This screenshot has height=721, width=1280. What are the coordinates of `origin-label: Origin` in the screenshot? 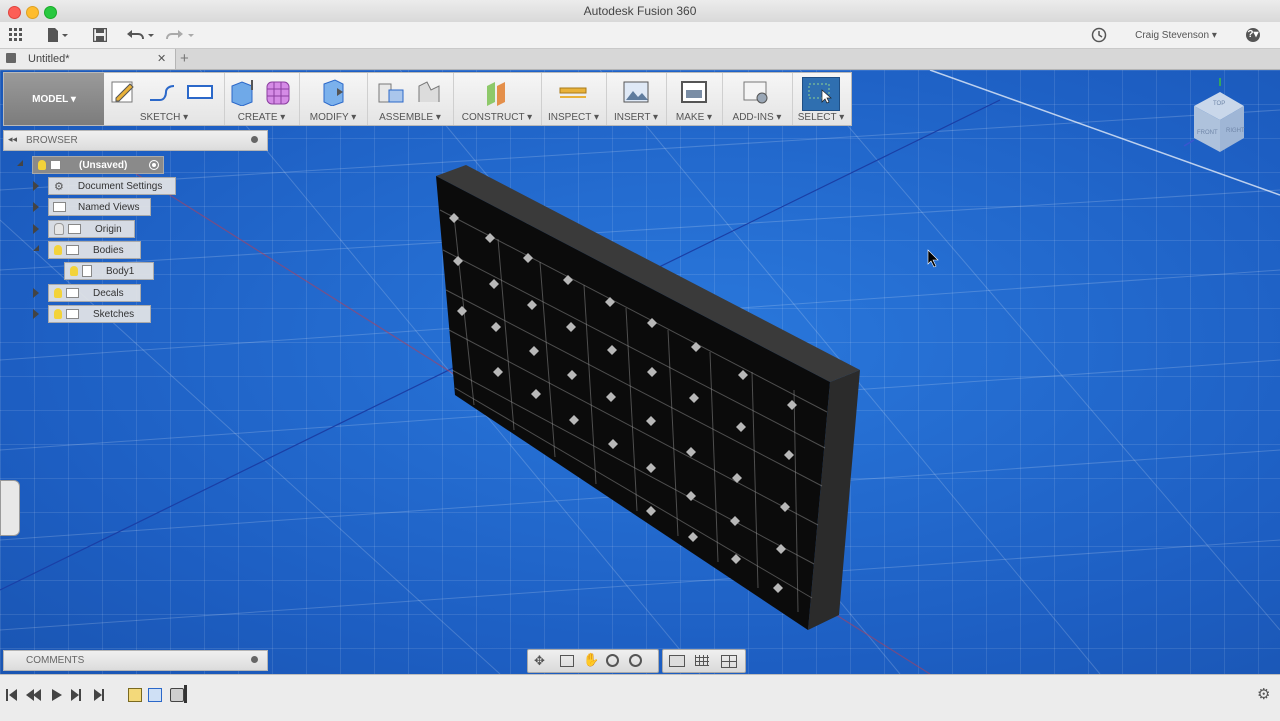 It's located at (108, 229).